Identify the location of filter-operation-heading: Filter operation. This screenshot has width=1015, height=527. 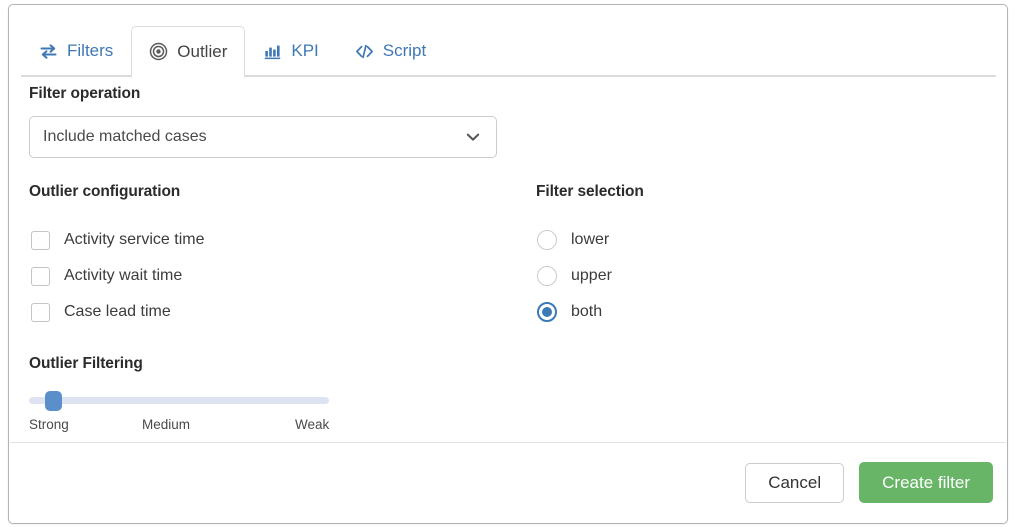
(85, 93).